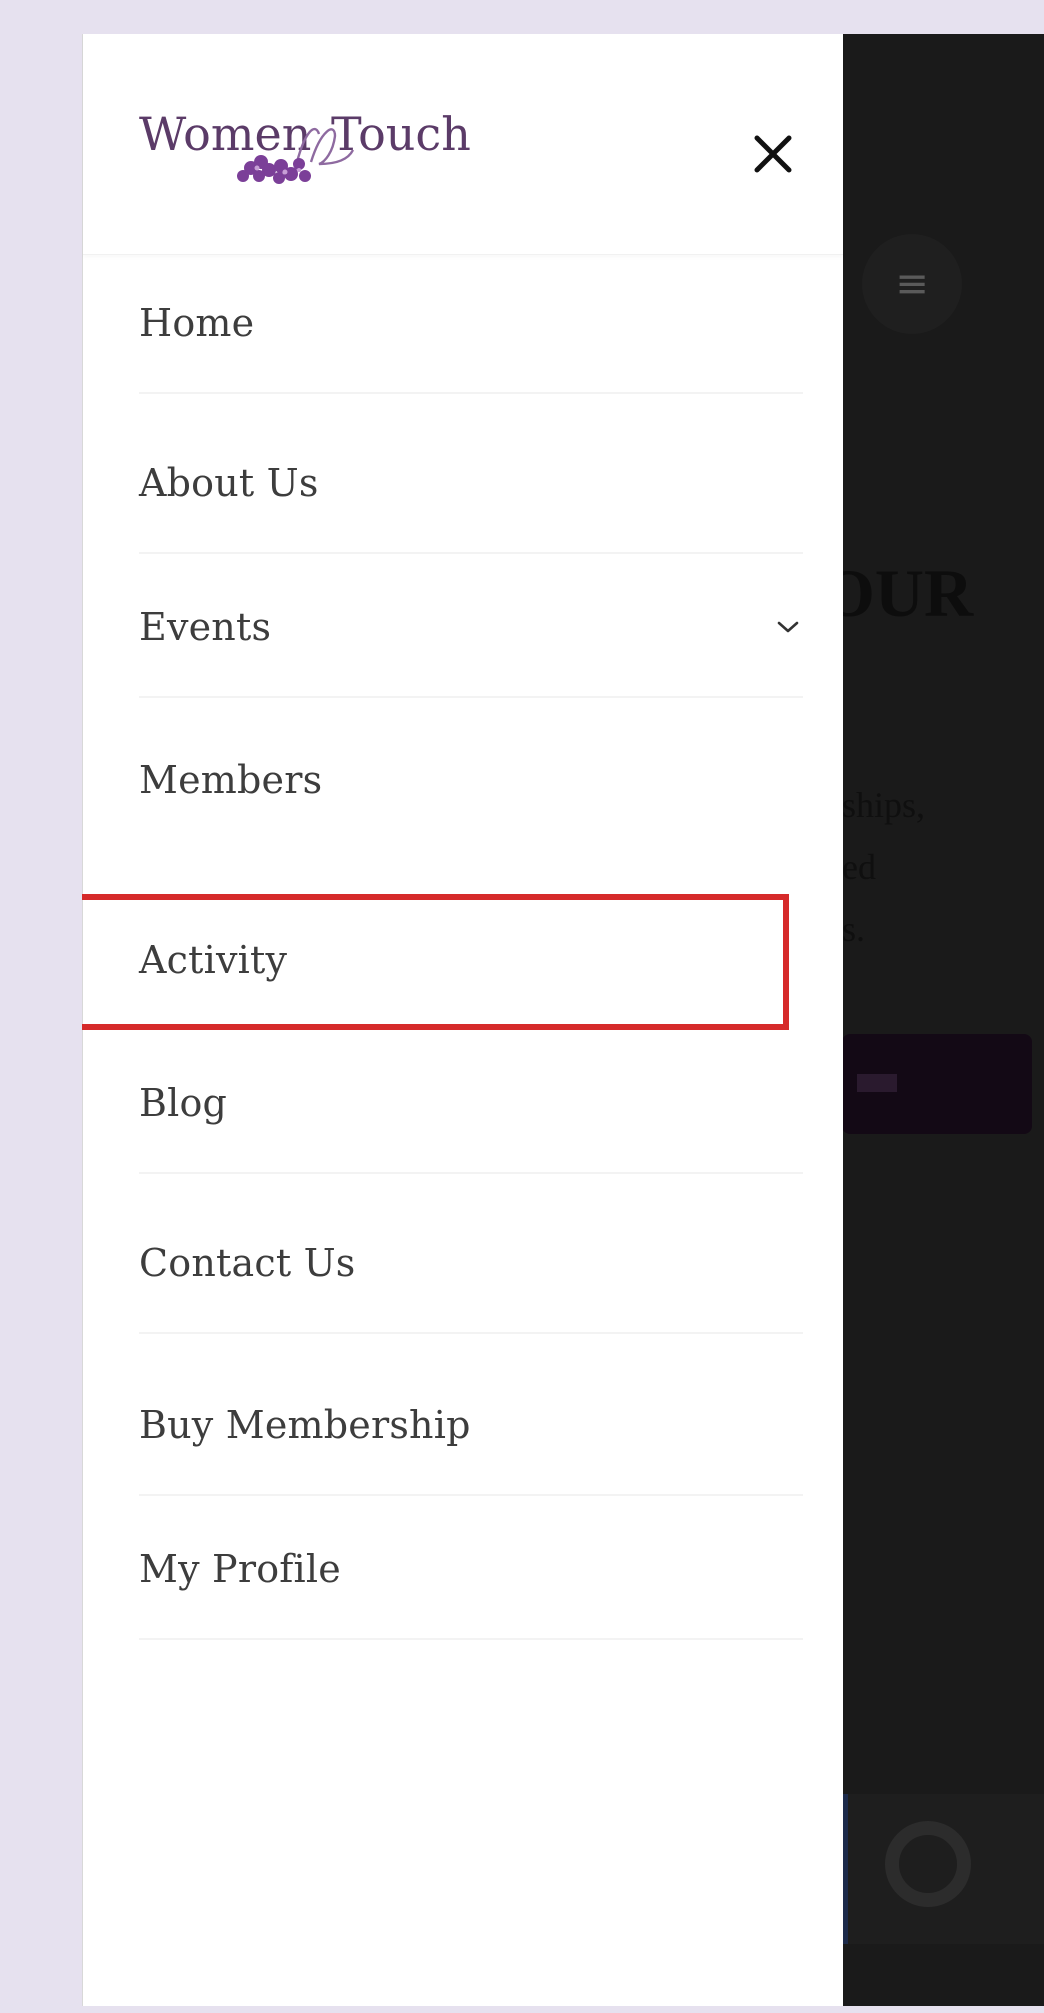  I want to click on menu-item-my-profile: My Profile, so click(471, 1570).